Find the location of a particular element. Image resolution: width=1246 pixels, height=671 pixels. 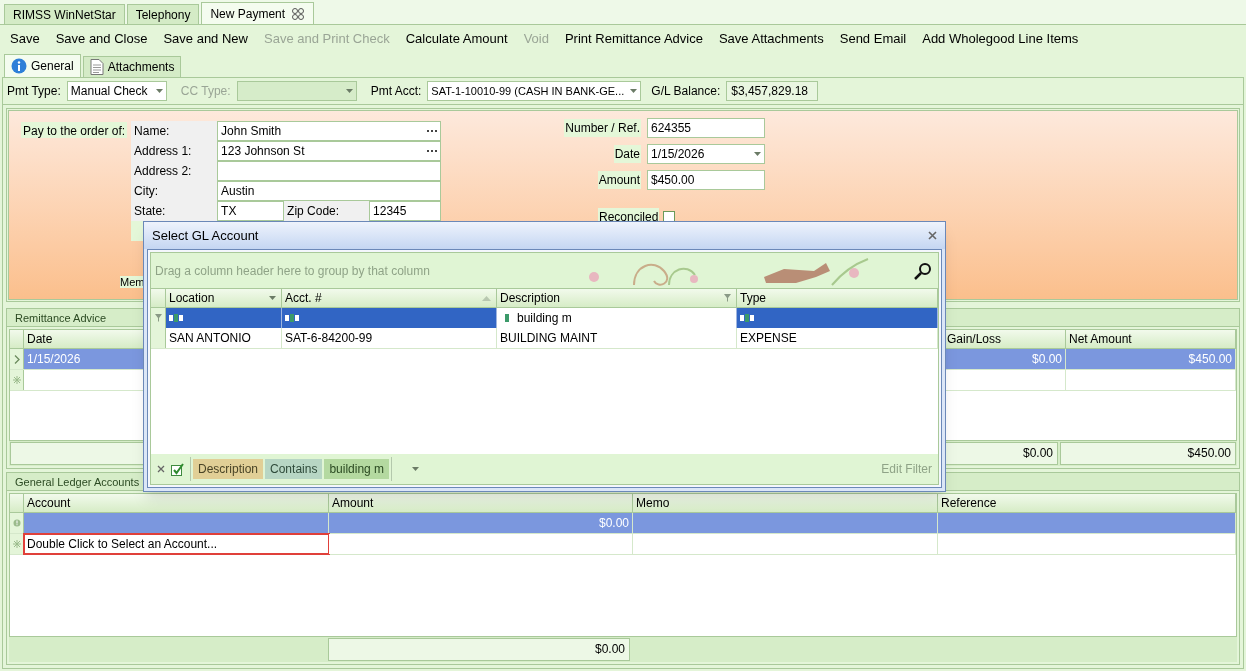

payment-type-dropdown: Manual Check is located at coordinates (116, 91).